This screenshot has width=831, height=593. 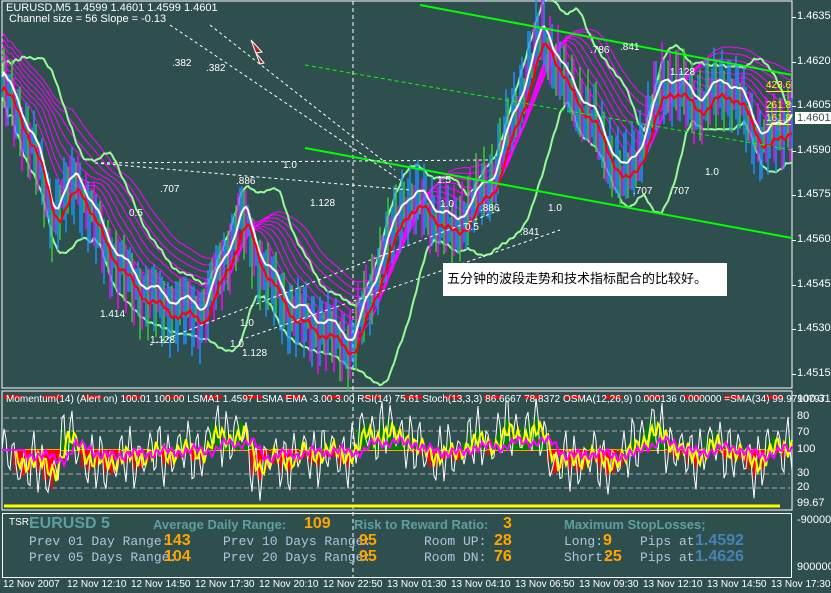 I want to click on price-axis-label: 1.4515, so click(x=814, y=372).